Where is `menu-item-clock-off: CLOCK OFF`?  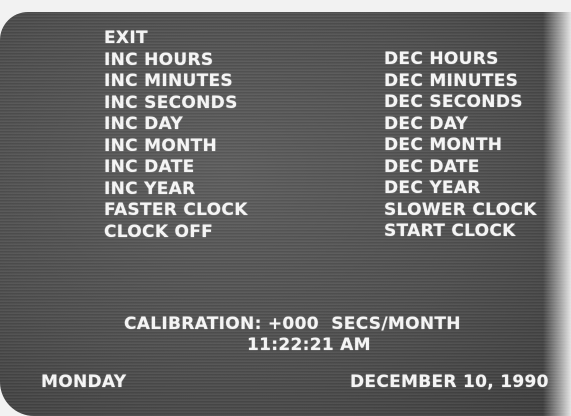
menu-item-clock-off: CLOCK OFF is located at coordinates (176, 233).